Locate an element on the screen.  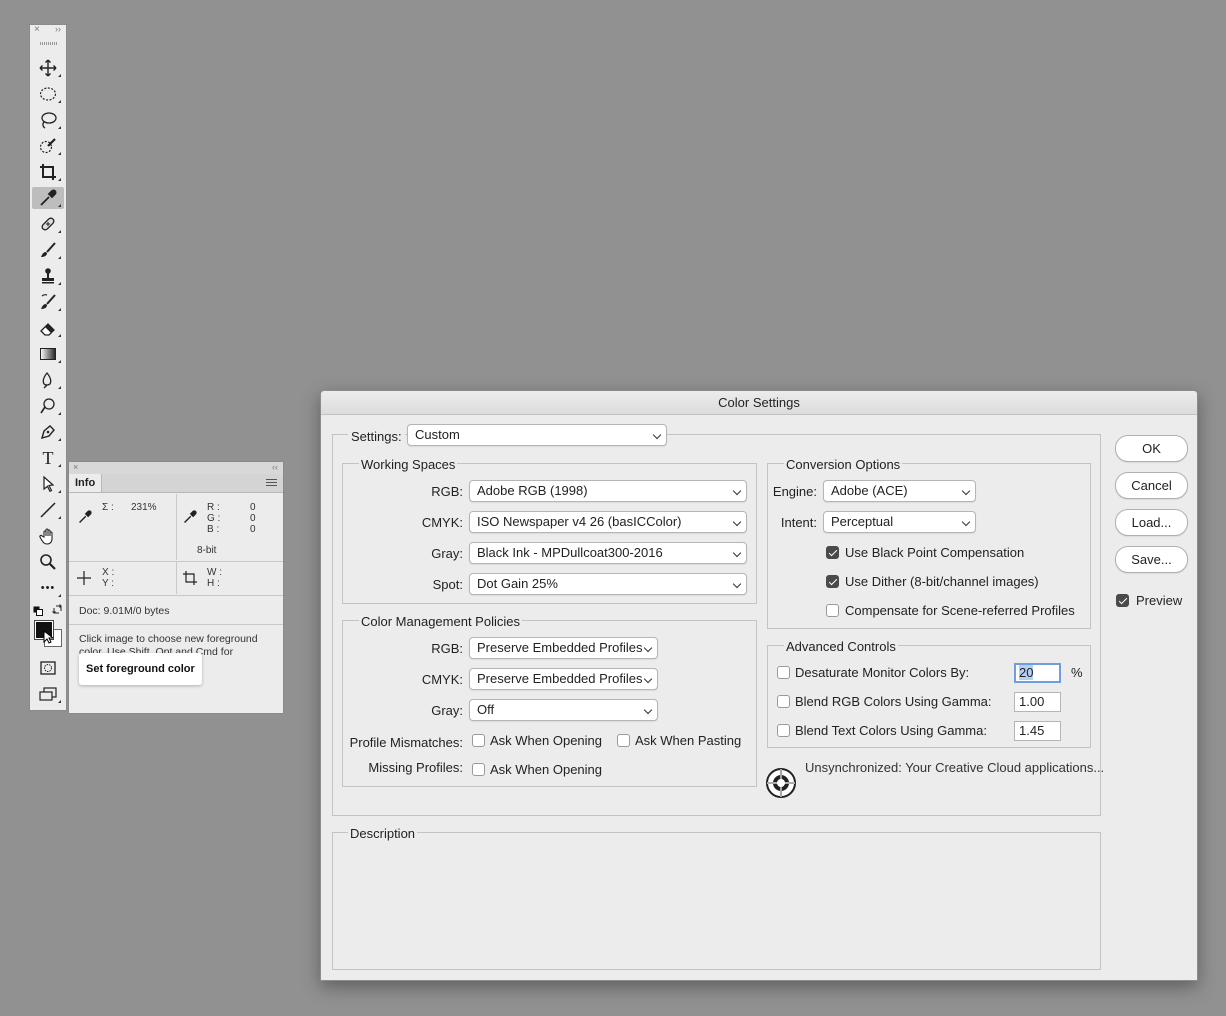
g-value: 0 is located at coordinates (253, 518).